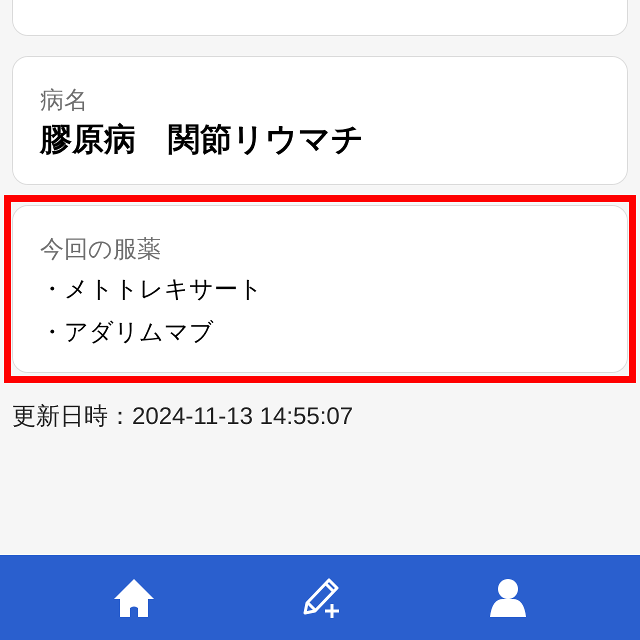 The image size is (640, 640). What do you see at coordinates (202, 139) in the screenshot?
I see `diagnosis-value: 膠原病 関節リウマチ` at bounding box center [202, 139].